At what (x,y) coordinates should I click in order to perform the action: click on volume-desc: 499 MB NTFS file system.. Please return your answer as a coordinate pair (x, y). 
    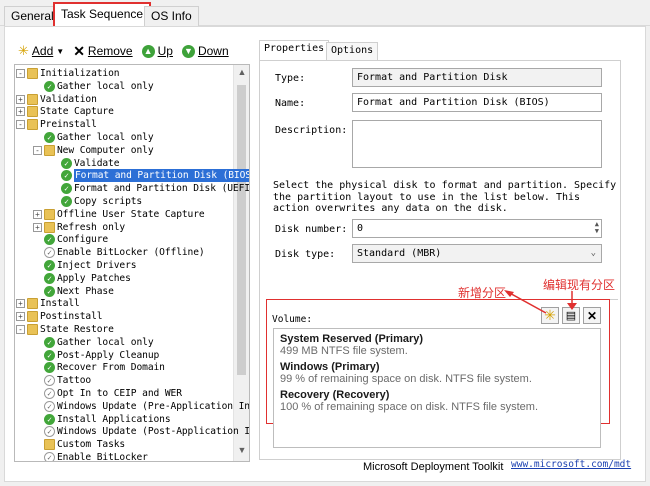
    Looking at the image, I should click on (344, 351).